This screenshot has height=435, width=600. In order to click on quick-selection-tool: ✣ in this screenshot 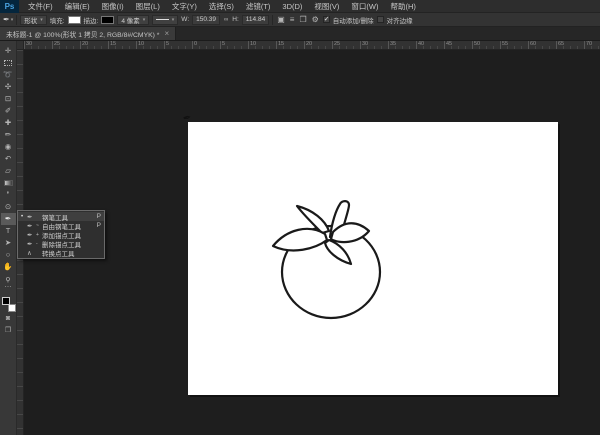, I will do `click(8, 87)`.